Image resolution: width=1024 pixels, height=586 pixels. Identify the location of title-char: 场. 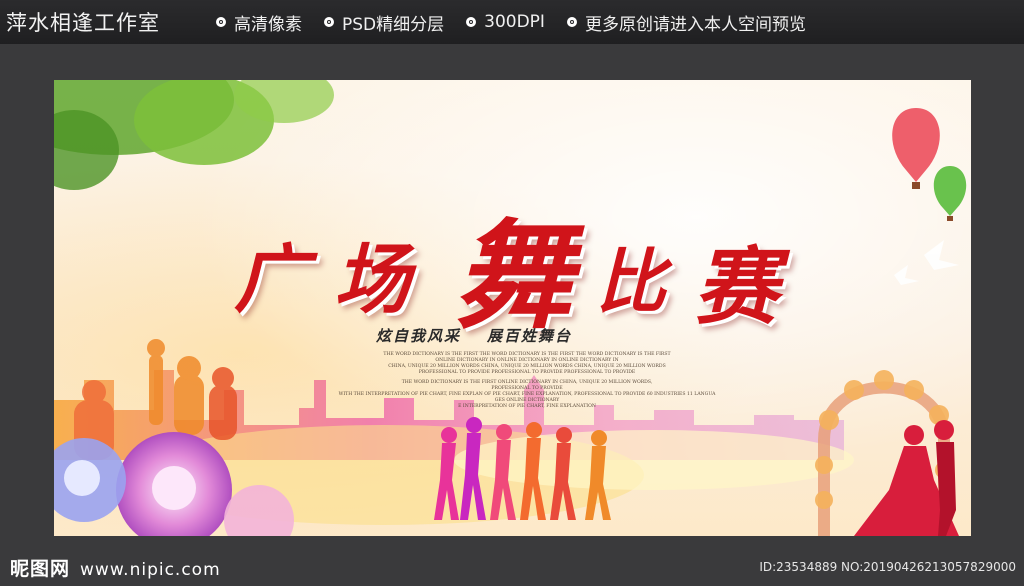
(372, 279).